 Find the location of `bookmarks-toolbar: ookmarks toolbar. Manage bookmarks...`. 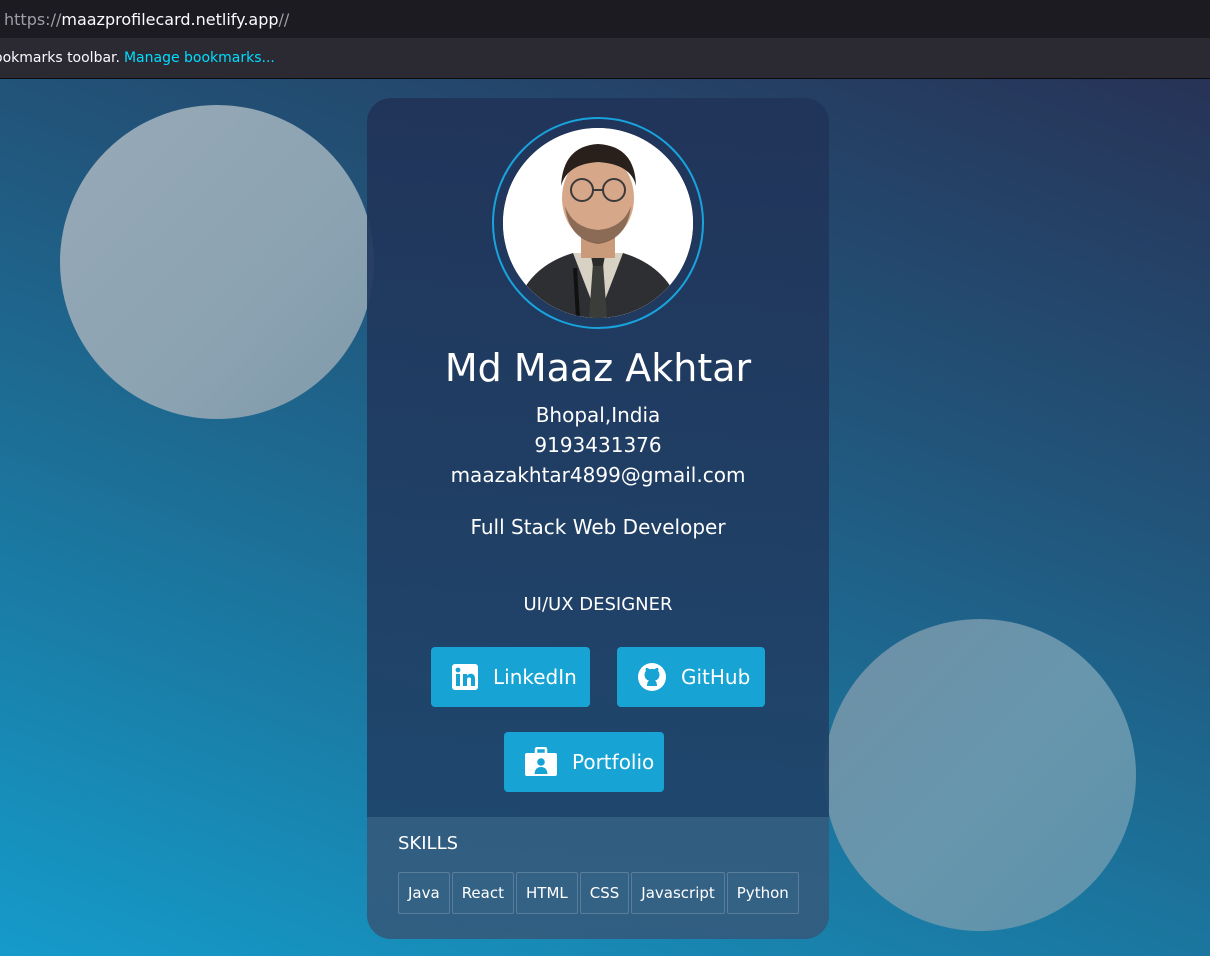

bookmarks-toolbar: ookmarks toolbar. Manage bookmarks... is located at coordinates (605, 58).